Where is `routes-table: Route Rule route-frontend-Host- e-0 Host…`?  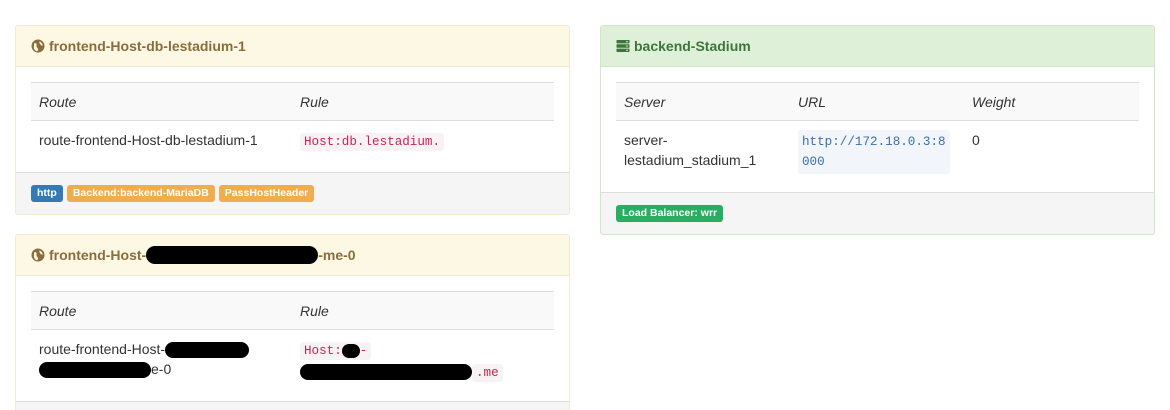
routes-table: Route Rule route-frontend-Host- e-0 Host… is located at coordinates (292, 341).